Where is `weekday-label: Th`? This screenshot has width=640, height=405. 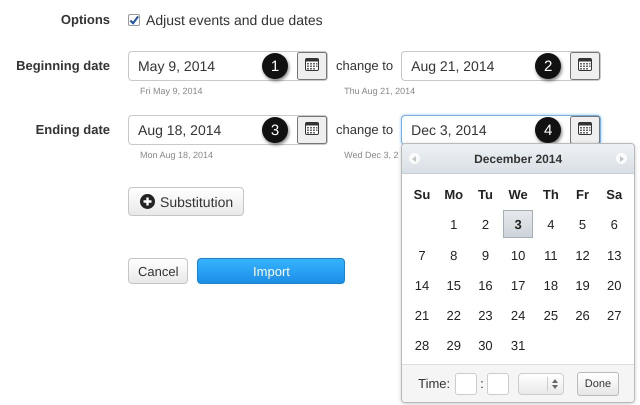 weekday-label: Th is located at coordinates (551, 195).